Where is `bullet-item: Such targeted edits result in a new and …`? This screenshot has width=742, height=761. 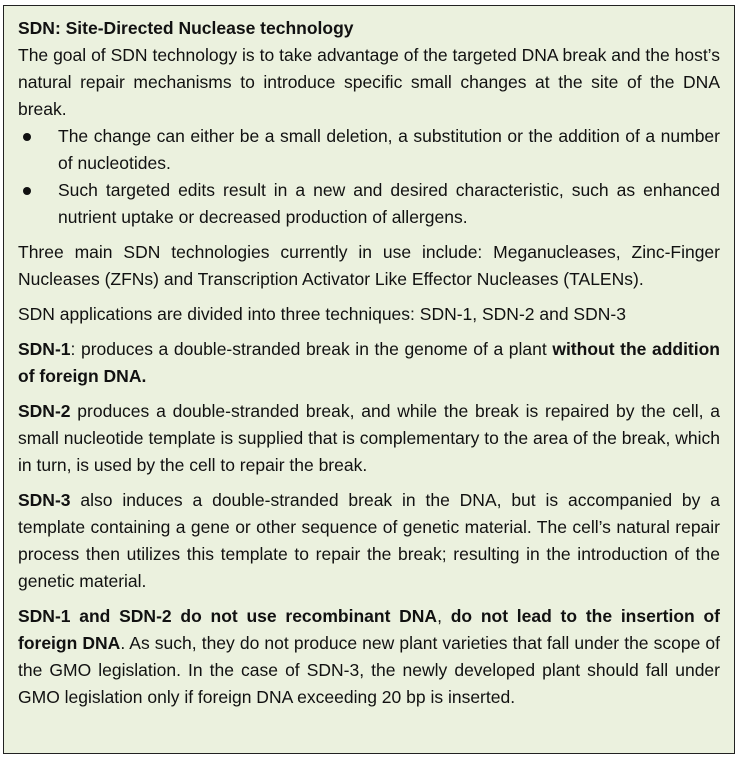
bullet-item: Such targeted edits result in a new and … is located at coordinates (369, 204).